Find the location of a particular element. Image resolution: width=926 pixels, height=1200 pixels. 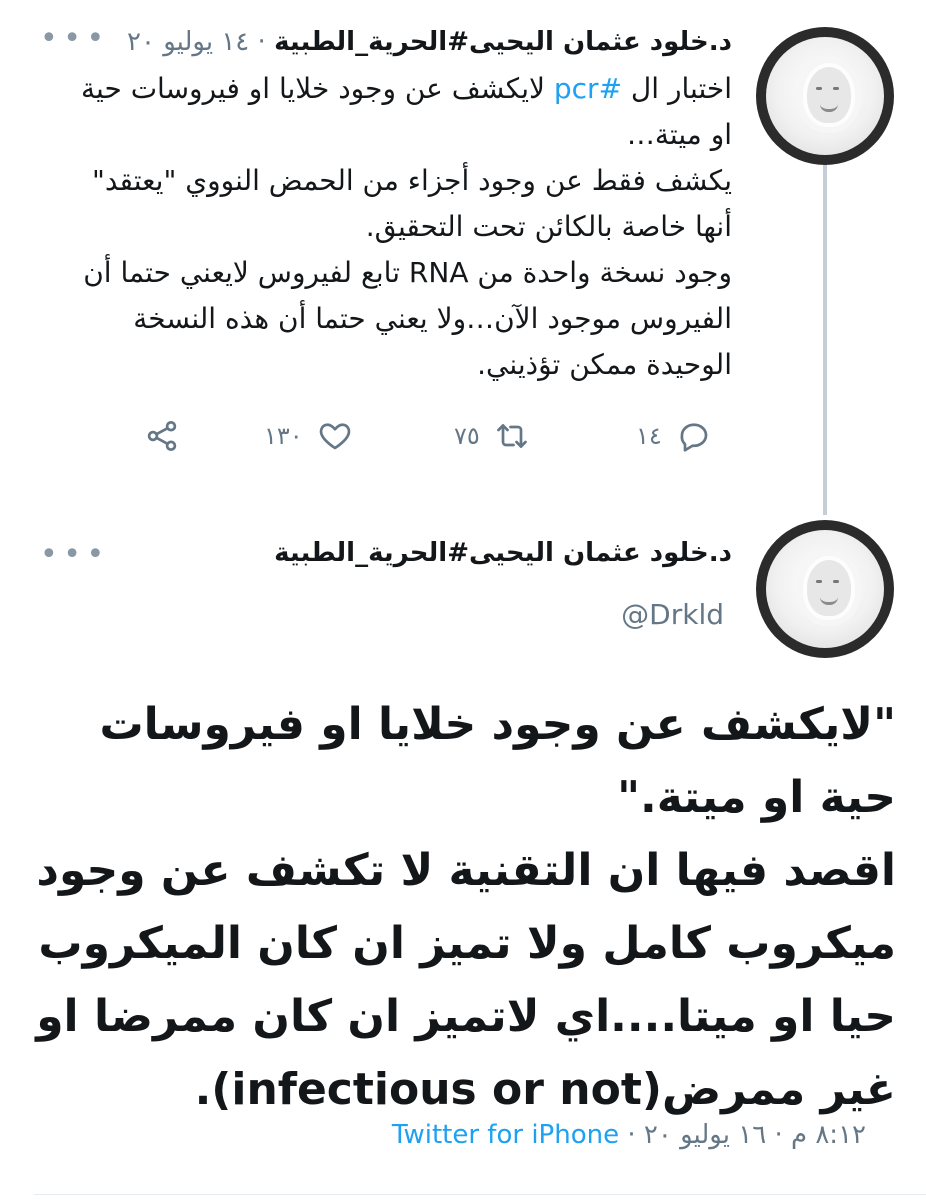

tweet-text-start: اختبار ال is located at coordinates (677, 88).